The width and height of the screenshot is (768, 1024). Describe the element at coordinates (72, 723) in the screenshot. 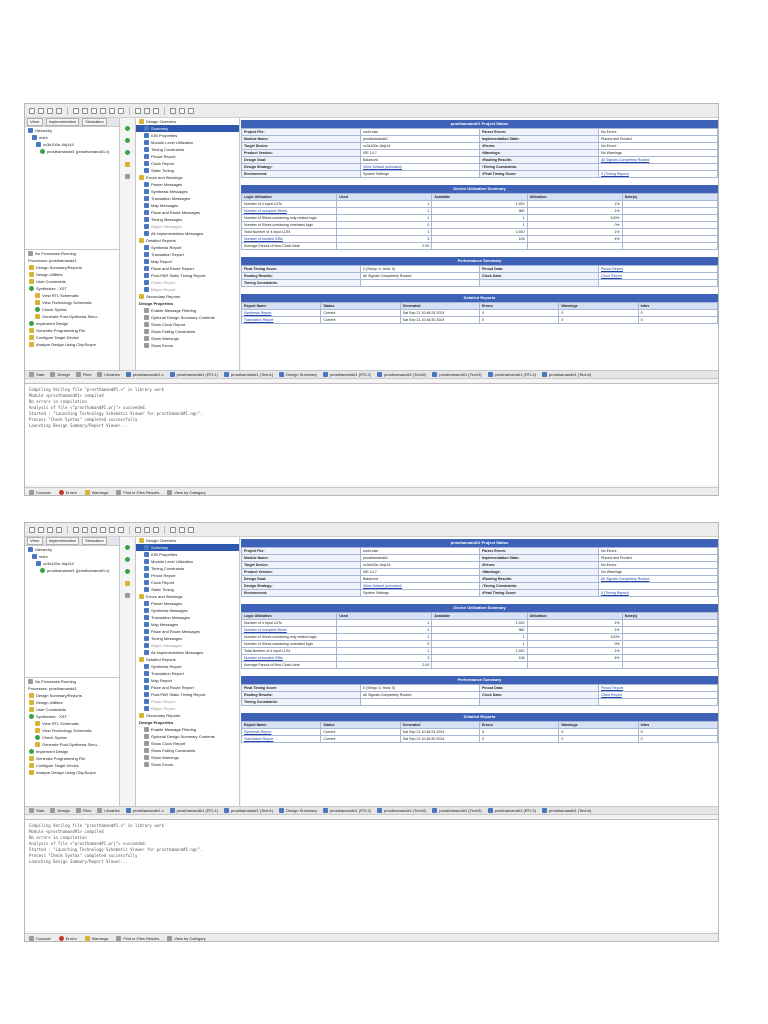

I see `process-item: View RTL Schematic` at that location.